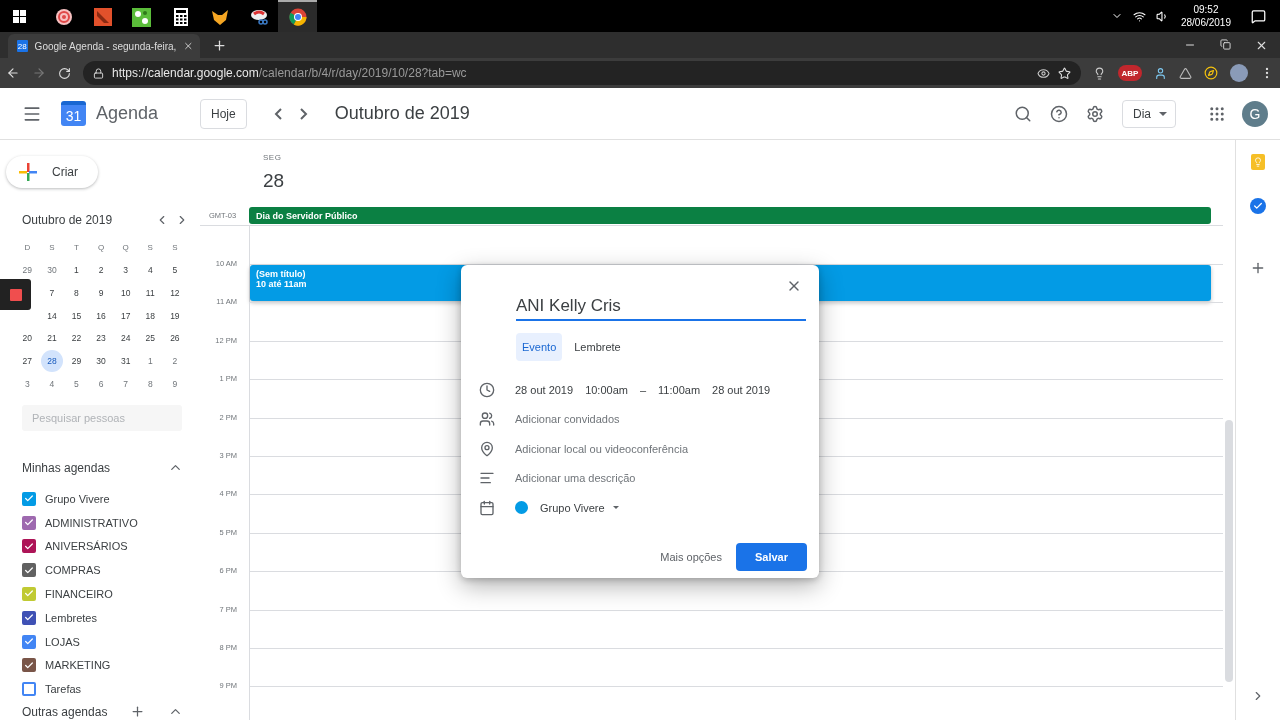 This screenshot has height=720, width=1280. What do you see at coordinates (86, 546) in the screenshot?
I see `calendar-label: ANIVERSÁRIOS` at bounding box center [86, 546].